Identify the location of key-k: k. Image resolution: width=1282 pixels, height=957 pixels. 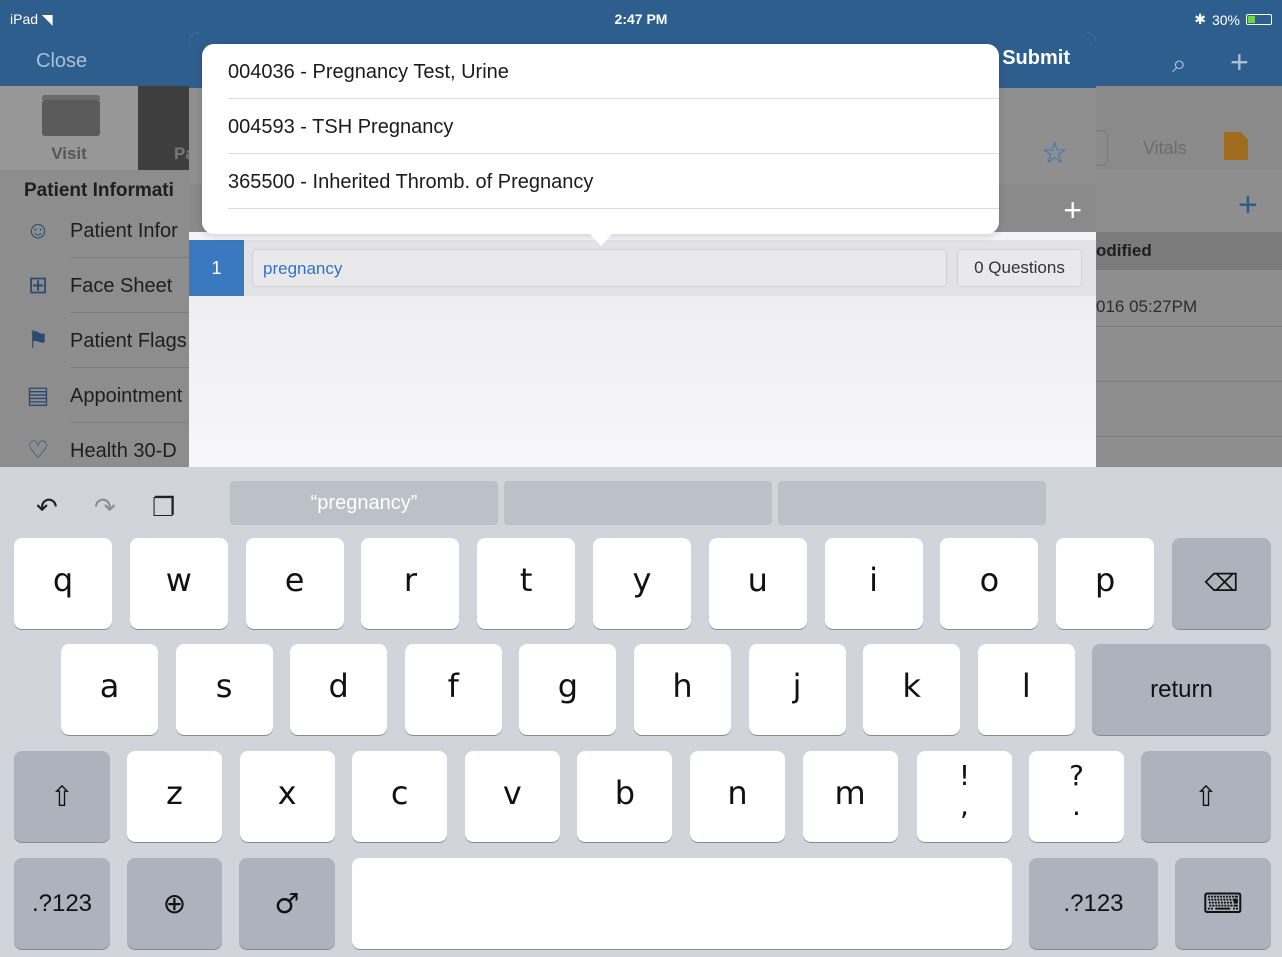
(912, 689).